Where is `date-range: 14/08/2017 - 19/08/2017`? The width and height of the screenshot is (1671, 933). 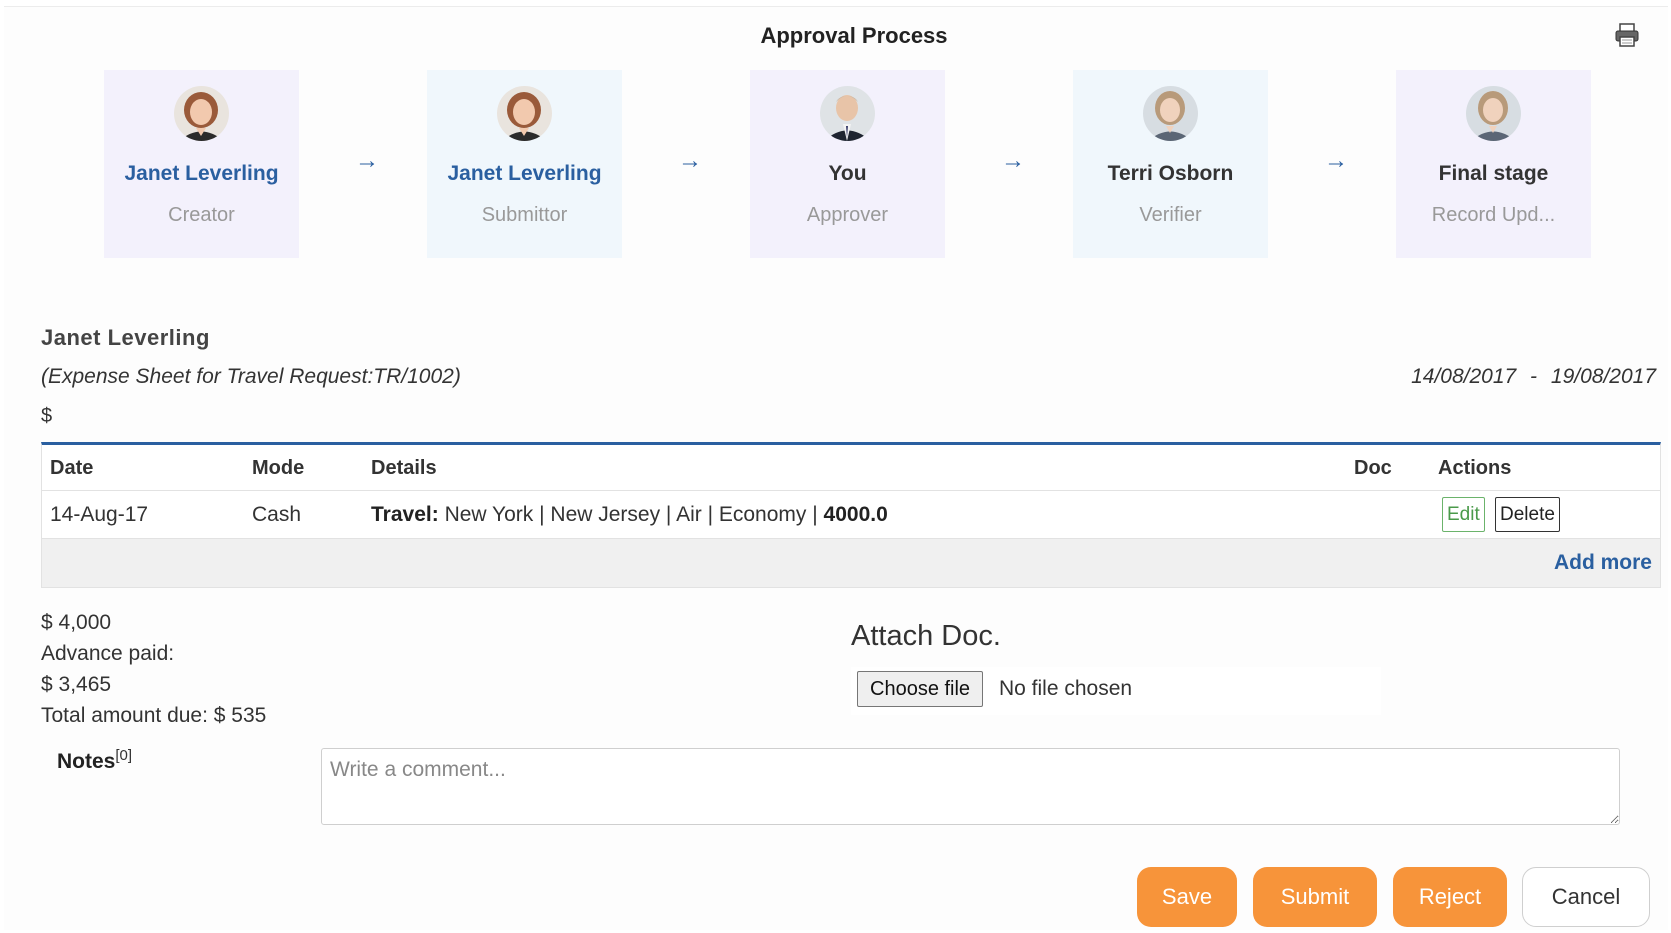 date-range: 14/08/2017 - 19/08/2017 is located at coordinates (1533, 377).